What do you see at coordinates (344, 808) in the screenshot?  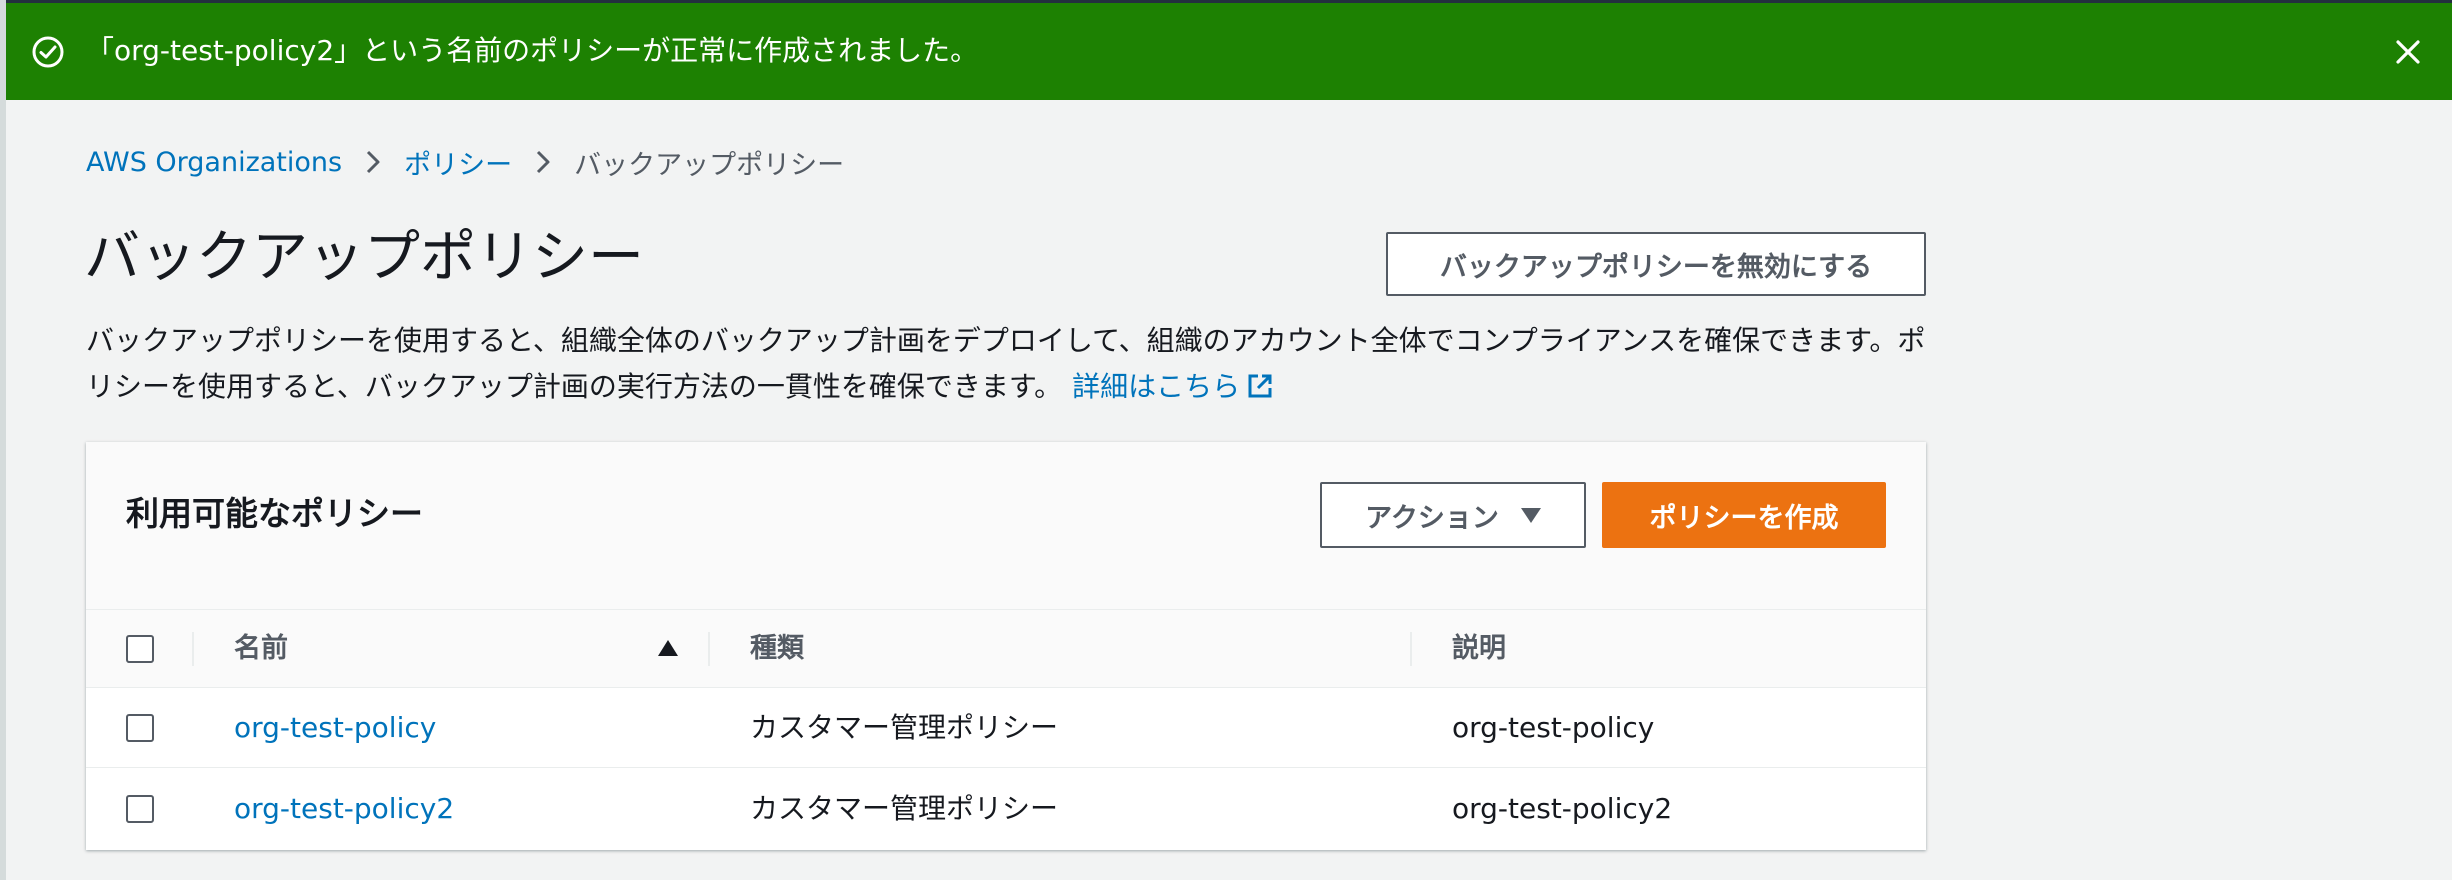 I see `policy-name-link: org-test-policy2` at bounding box center [344, 808].